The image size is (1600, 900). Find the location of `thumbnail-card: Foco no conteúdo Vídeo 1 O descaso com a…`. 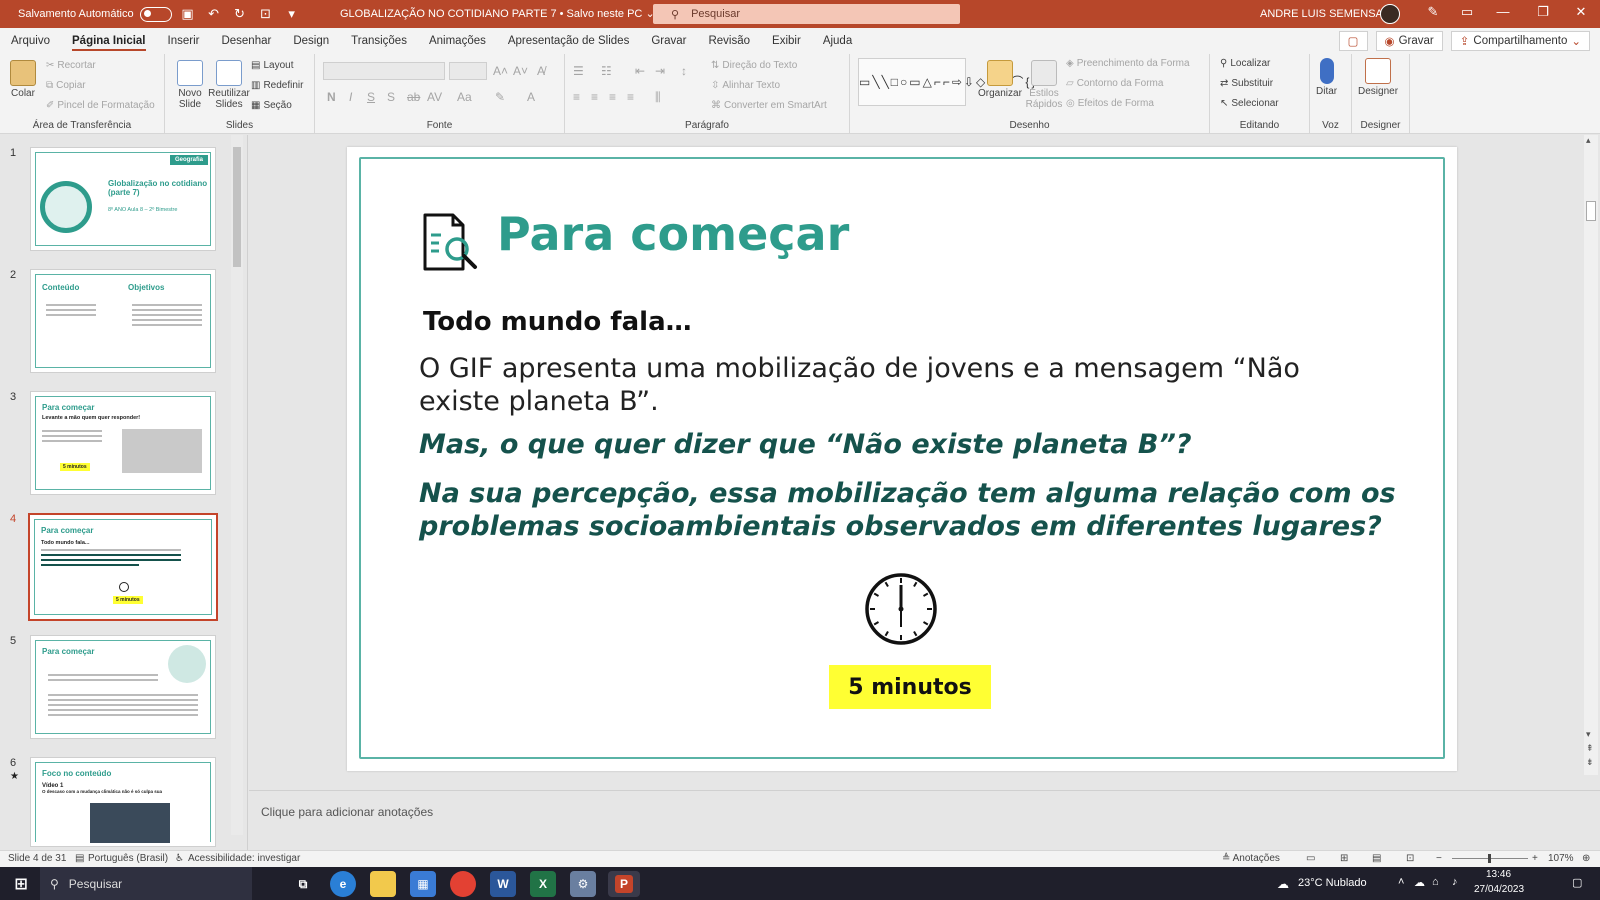

thumbnail-card: Foco no conteúdo Vídeo 1 O descaso com a… is located at coordinates (123, 802).